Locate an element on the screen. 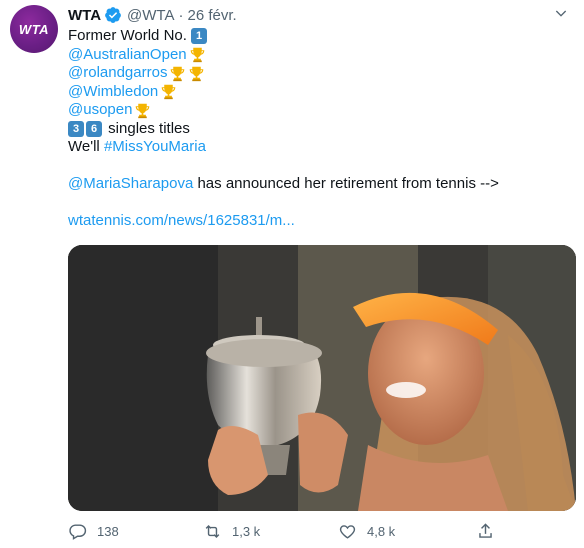 This screenshot has height=548, width=584. keycap-1-emoji: 1 is located at coordinates (199, 36).